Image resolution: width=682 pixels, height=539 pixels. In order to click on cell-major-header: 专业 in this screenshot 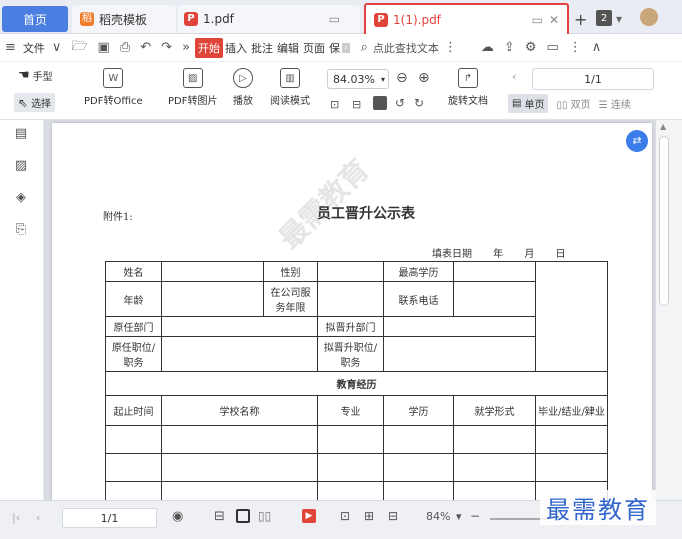, I will do `click(350, 410)`.